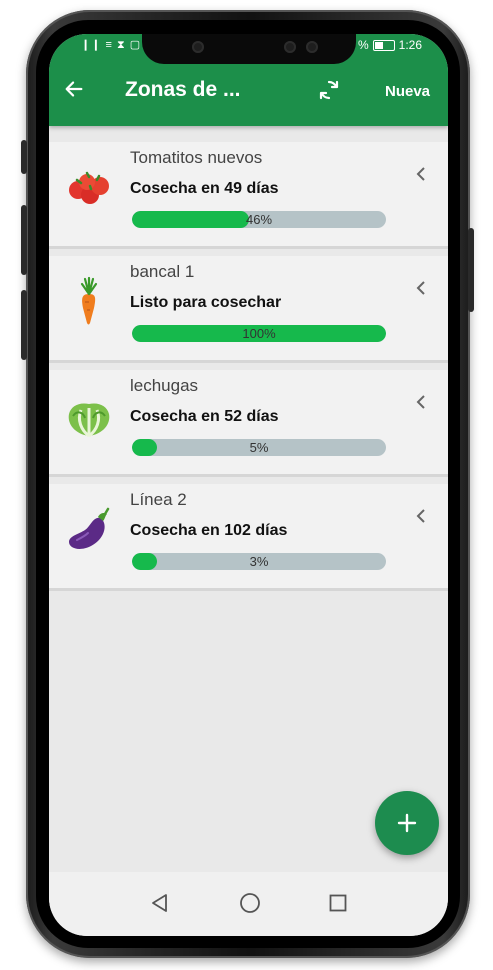  Describe the element at coordinates (162, 271) in the screenshot. I see `zone-name: bancal 1` at that location.